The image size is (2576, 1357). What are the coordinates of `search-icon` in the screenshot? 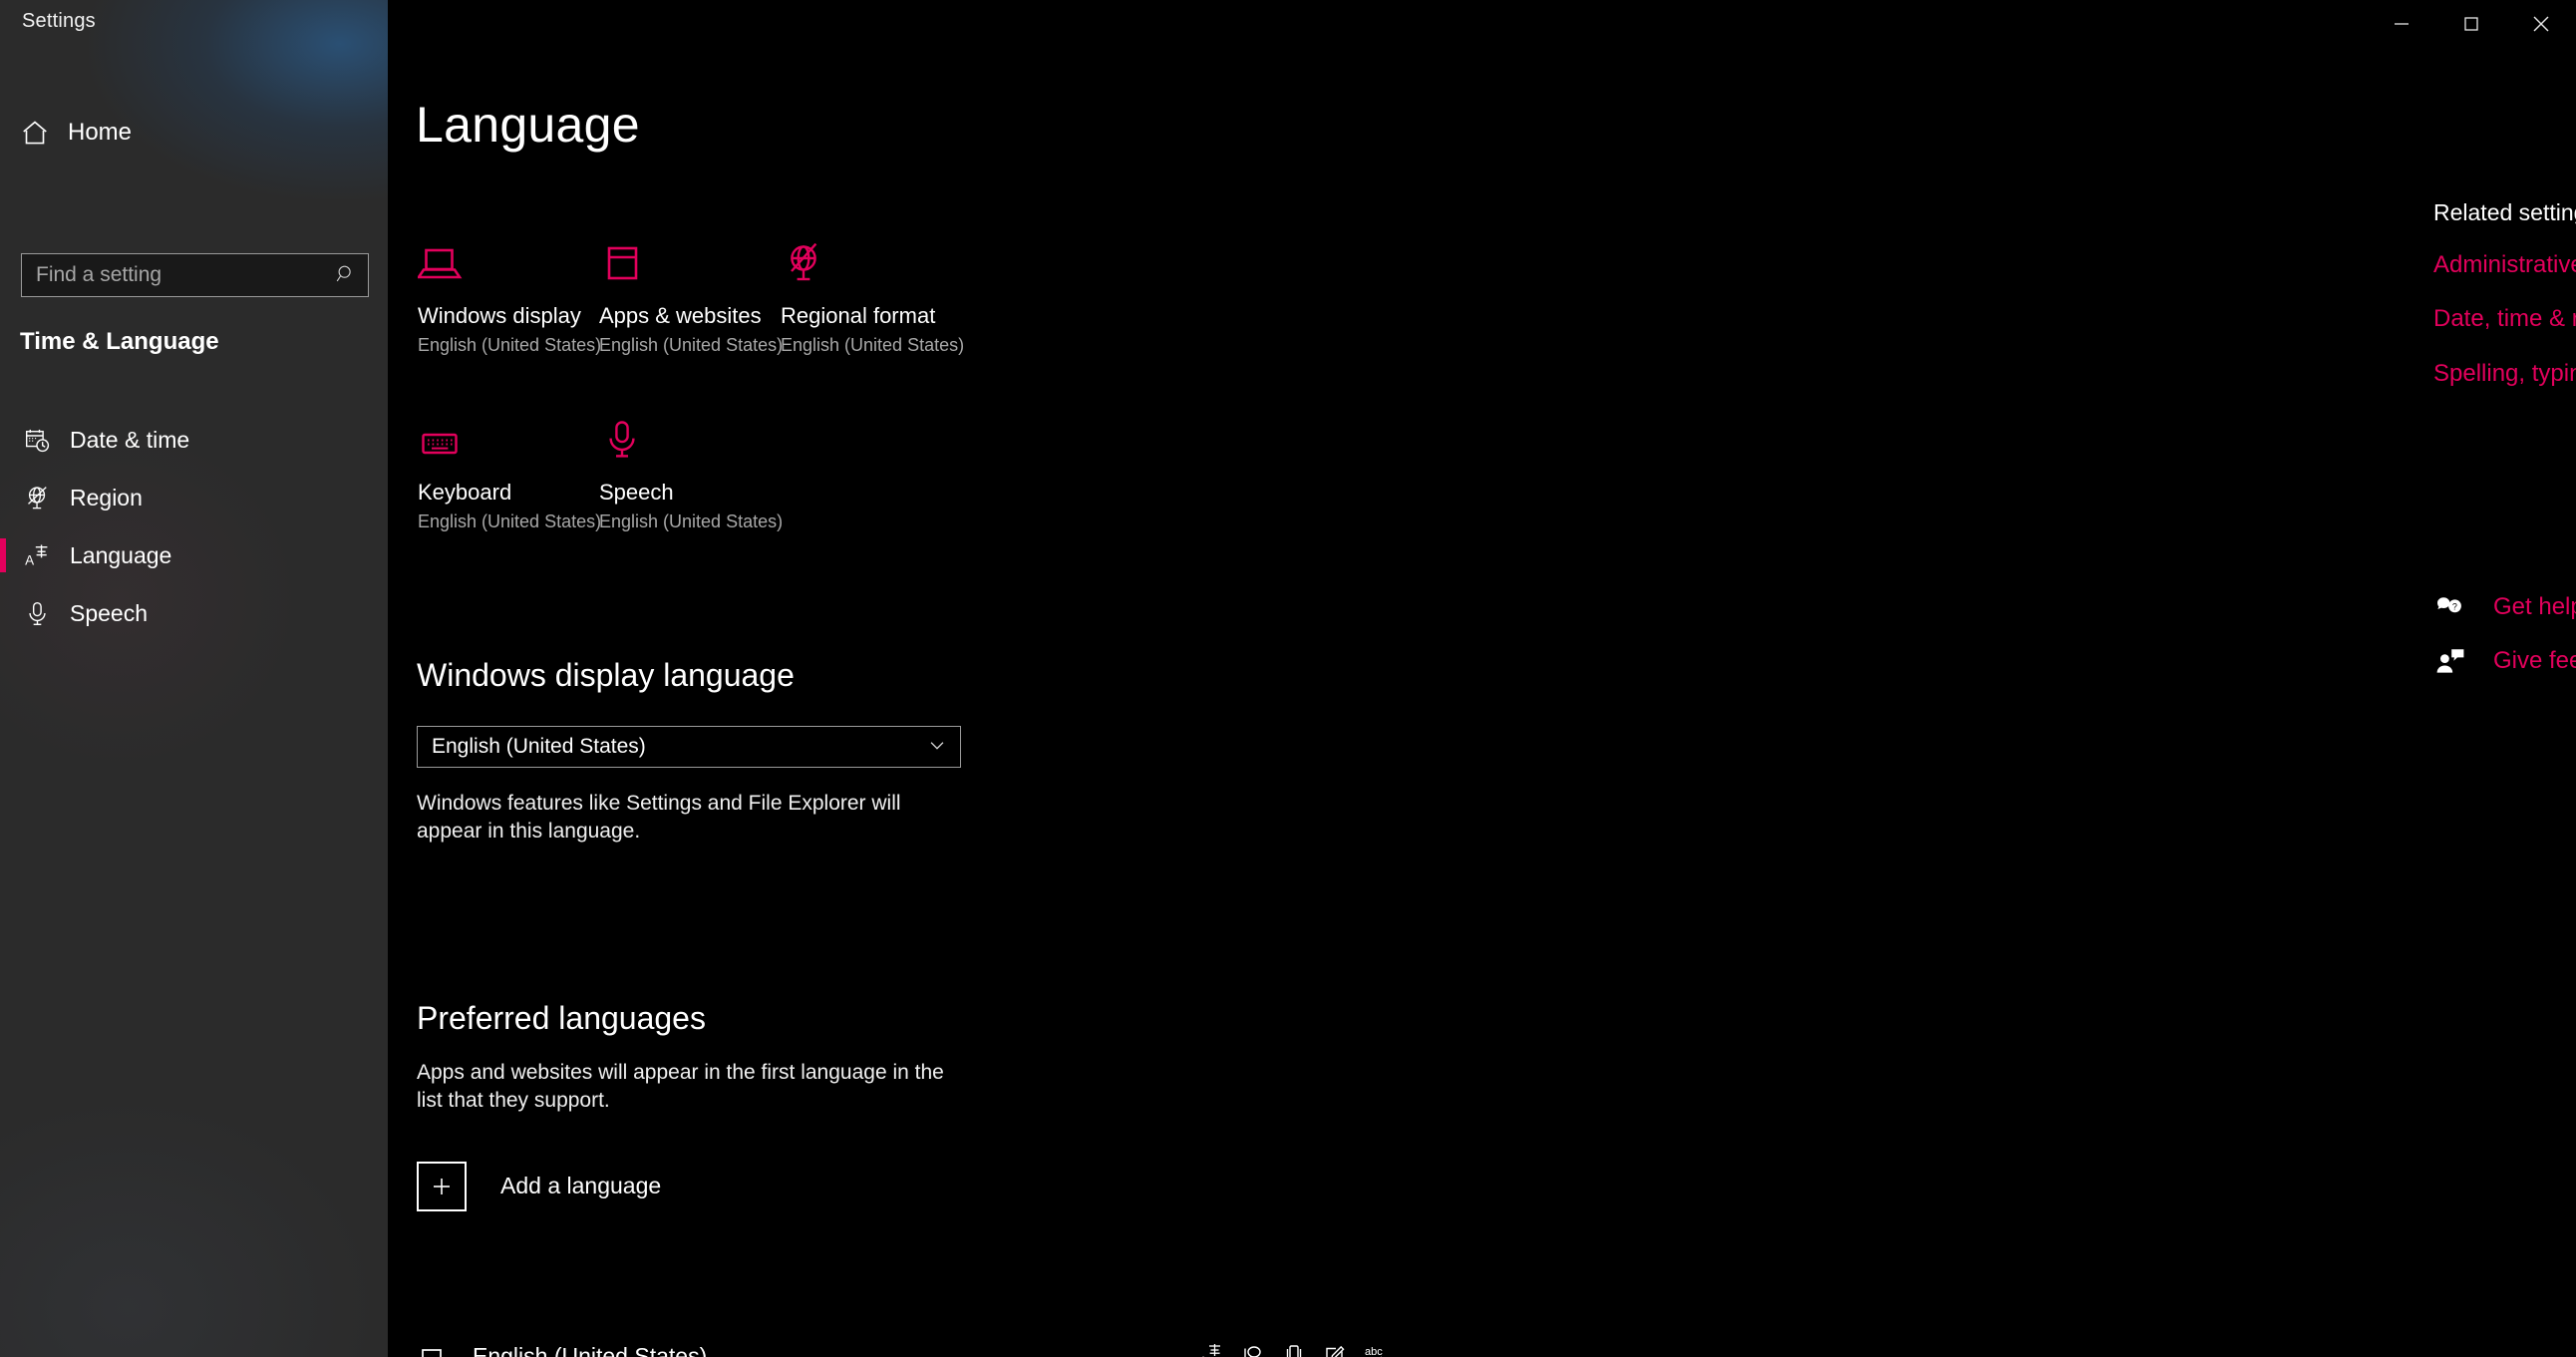 It's located at (346, 275).